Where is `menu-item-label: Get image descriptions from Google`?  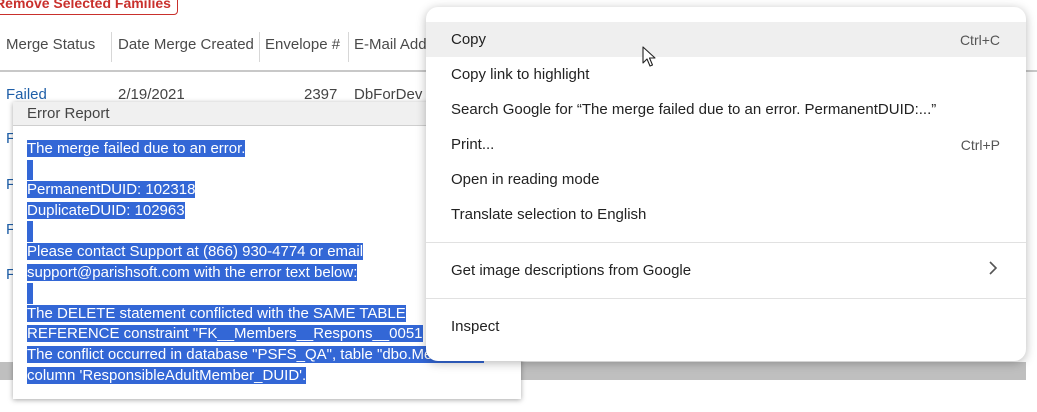 menu-item-label: Get image descriptions from Google is located at coordinates (571, 270).